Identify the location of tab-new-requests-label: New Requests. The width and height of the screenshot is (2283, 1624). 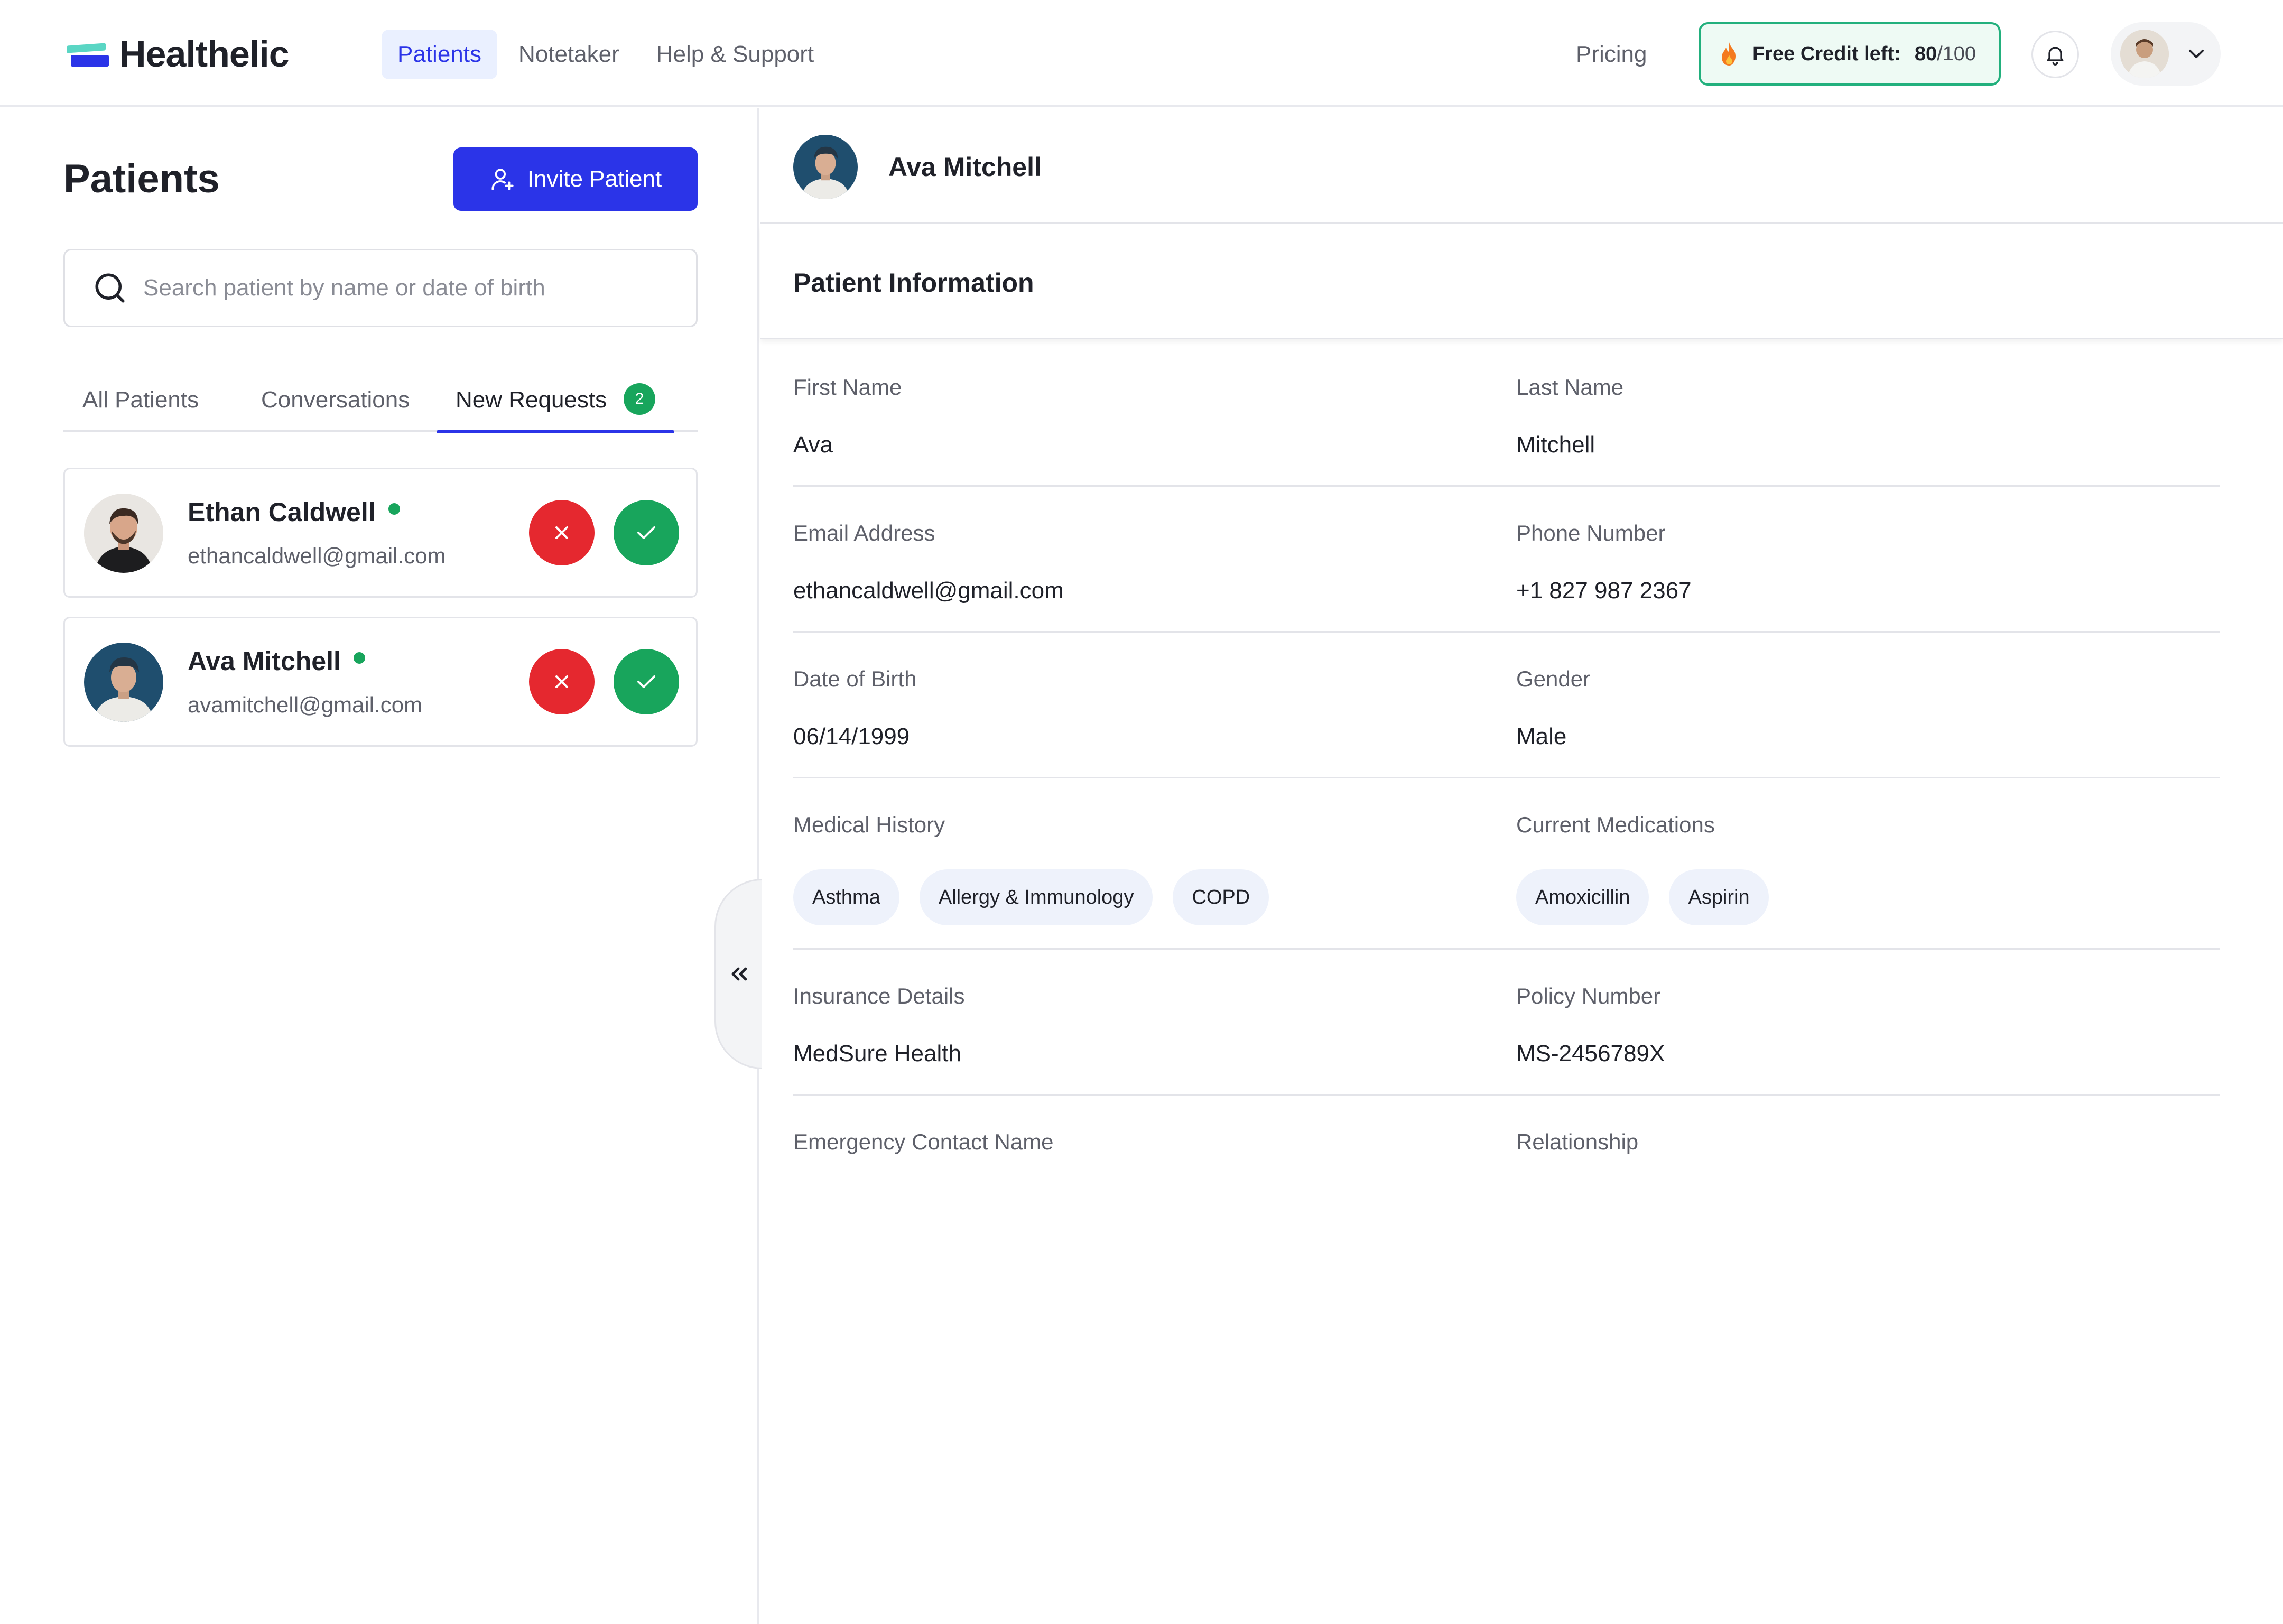
(531, 400).